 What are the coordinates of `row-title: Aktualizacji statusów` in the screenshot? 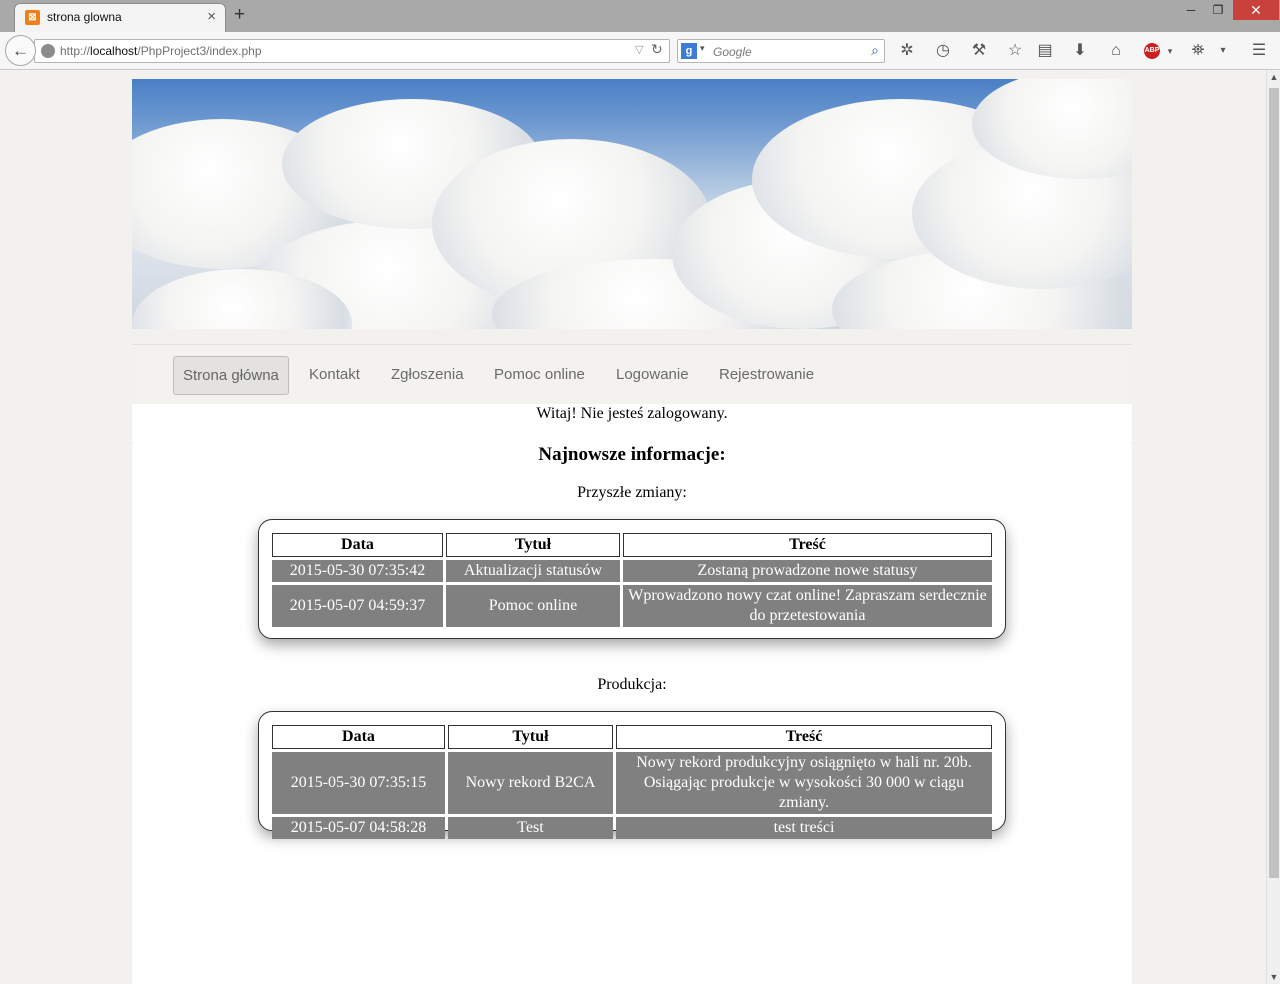 It's located at (533, 571).